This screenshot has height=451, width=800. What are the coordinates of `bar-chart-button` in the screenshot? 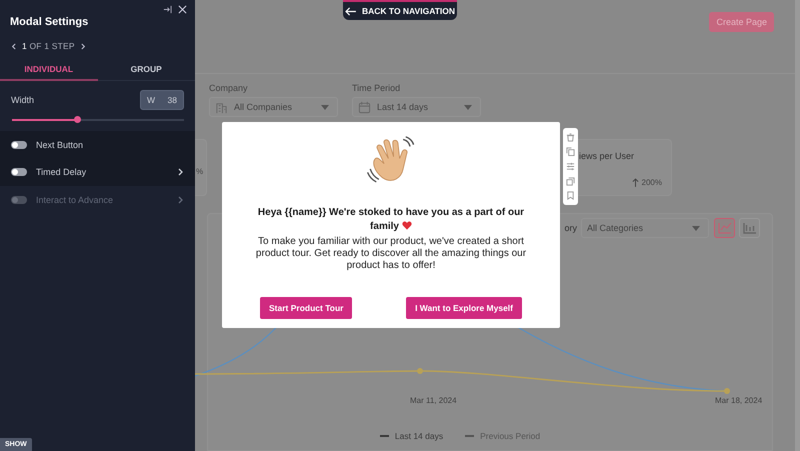 It's located at (749, 228).